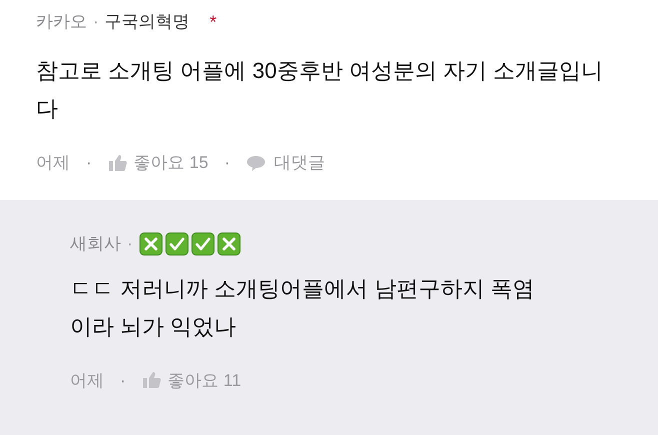 This screenshot has height=435, width=658. Describe the element at coordinates (213, 22) in the screenshot. I see `required-mark: *` at that location.